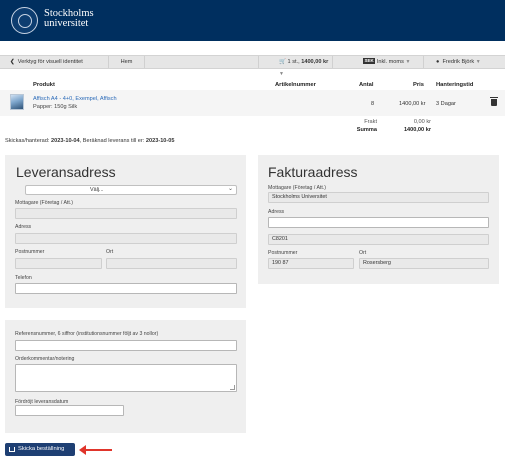 This screenshot has width=505, height=461. What do you see at coordinates (418, 85) in the screenshot?
I see `col-header-price: Pris` at bounding box center [418, 85].